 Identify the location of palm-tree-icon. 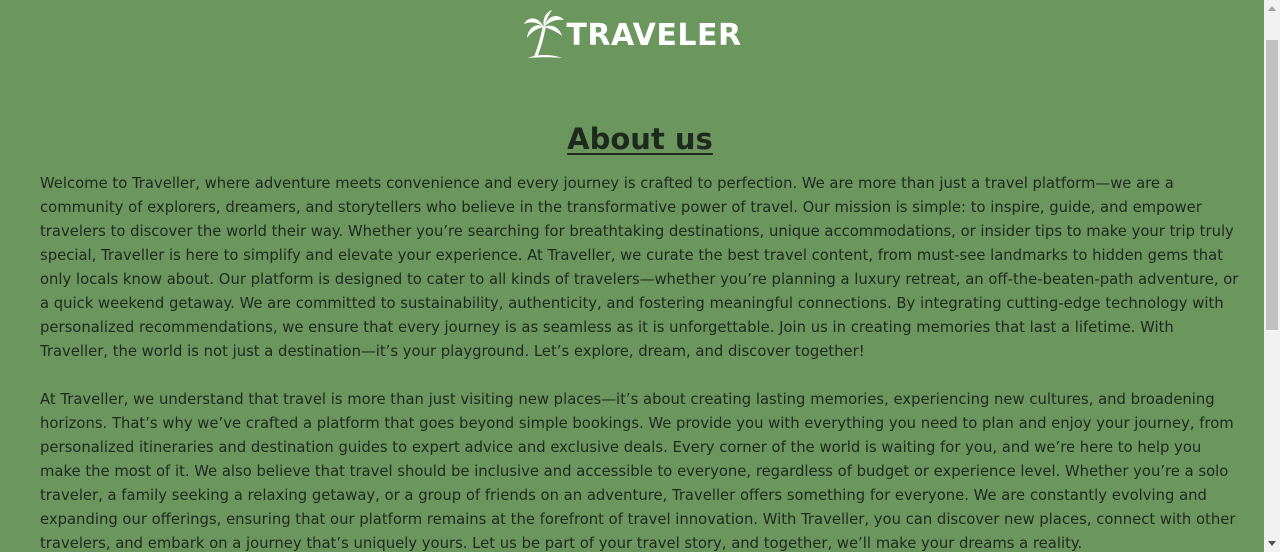
(544, 35).